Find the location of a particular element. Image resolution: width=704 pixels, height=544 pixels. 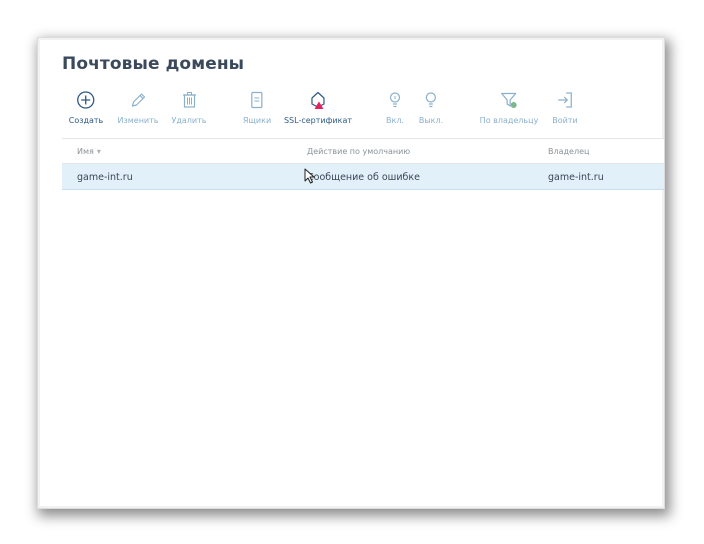

sort-arrow-icon: ▾ is located at coordinates (98, 151).